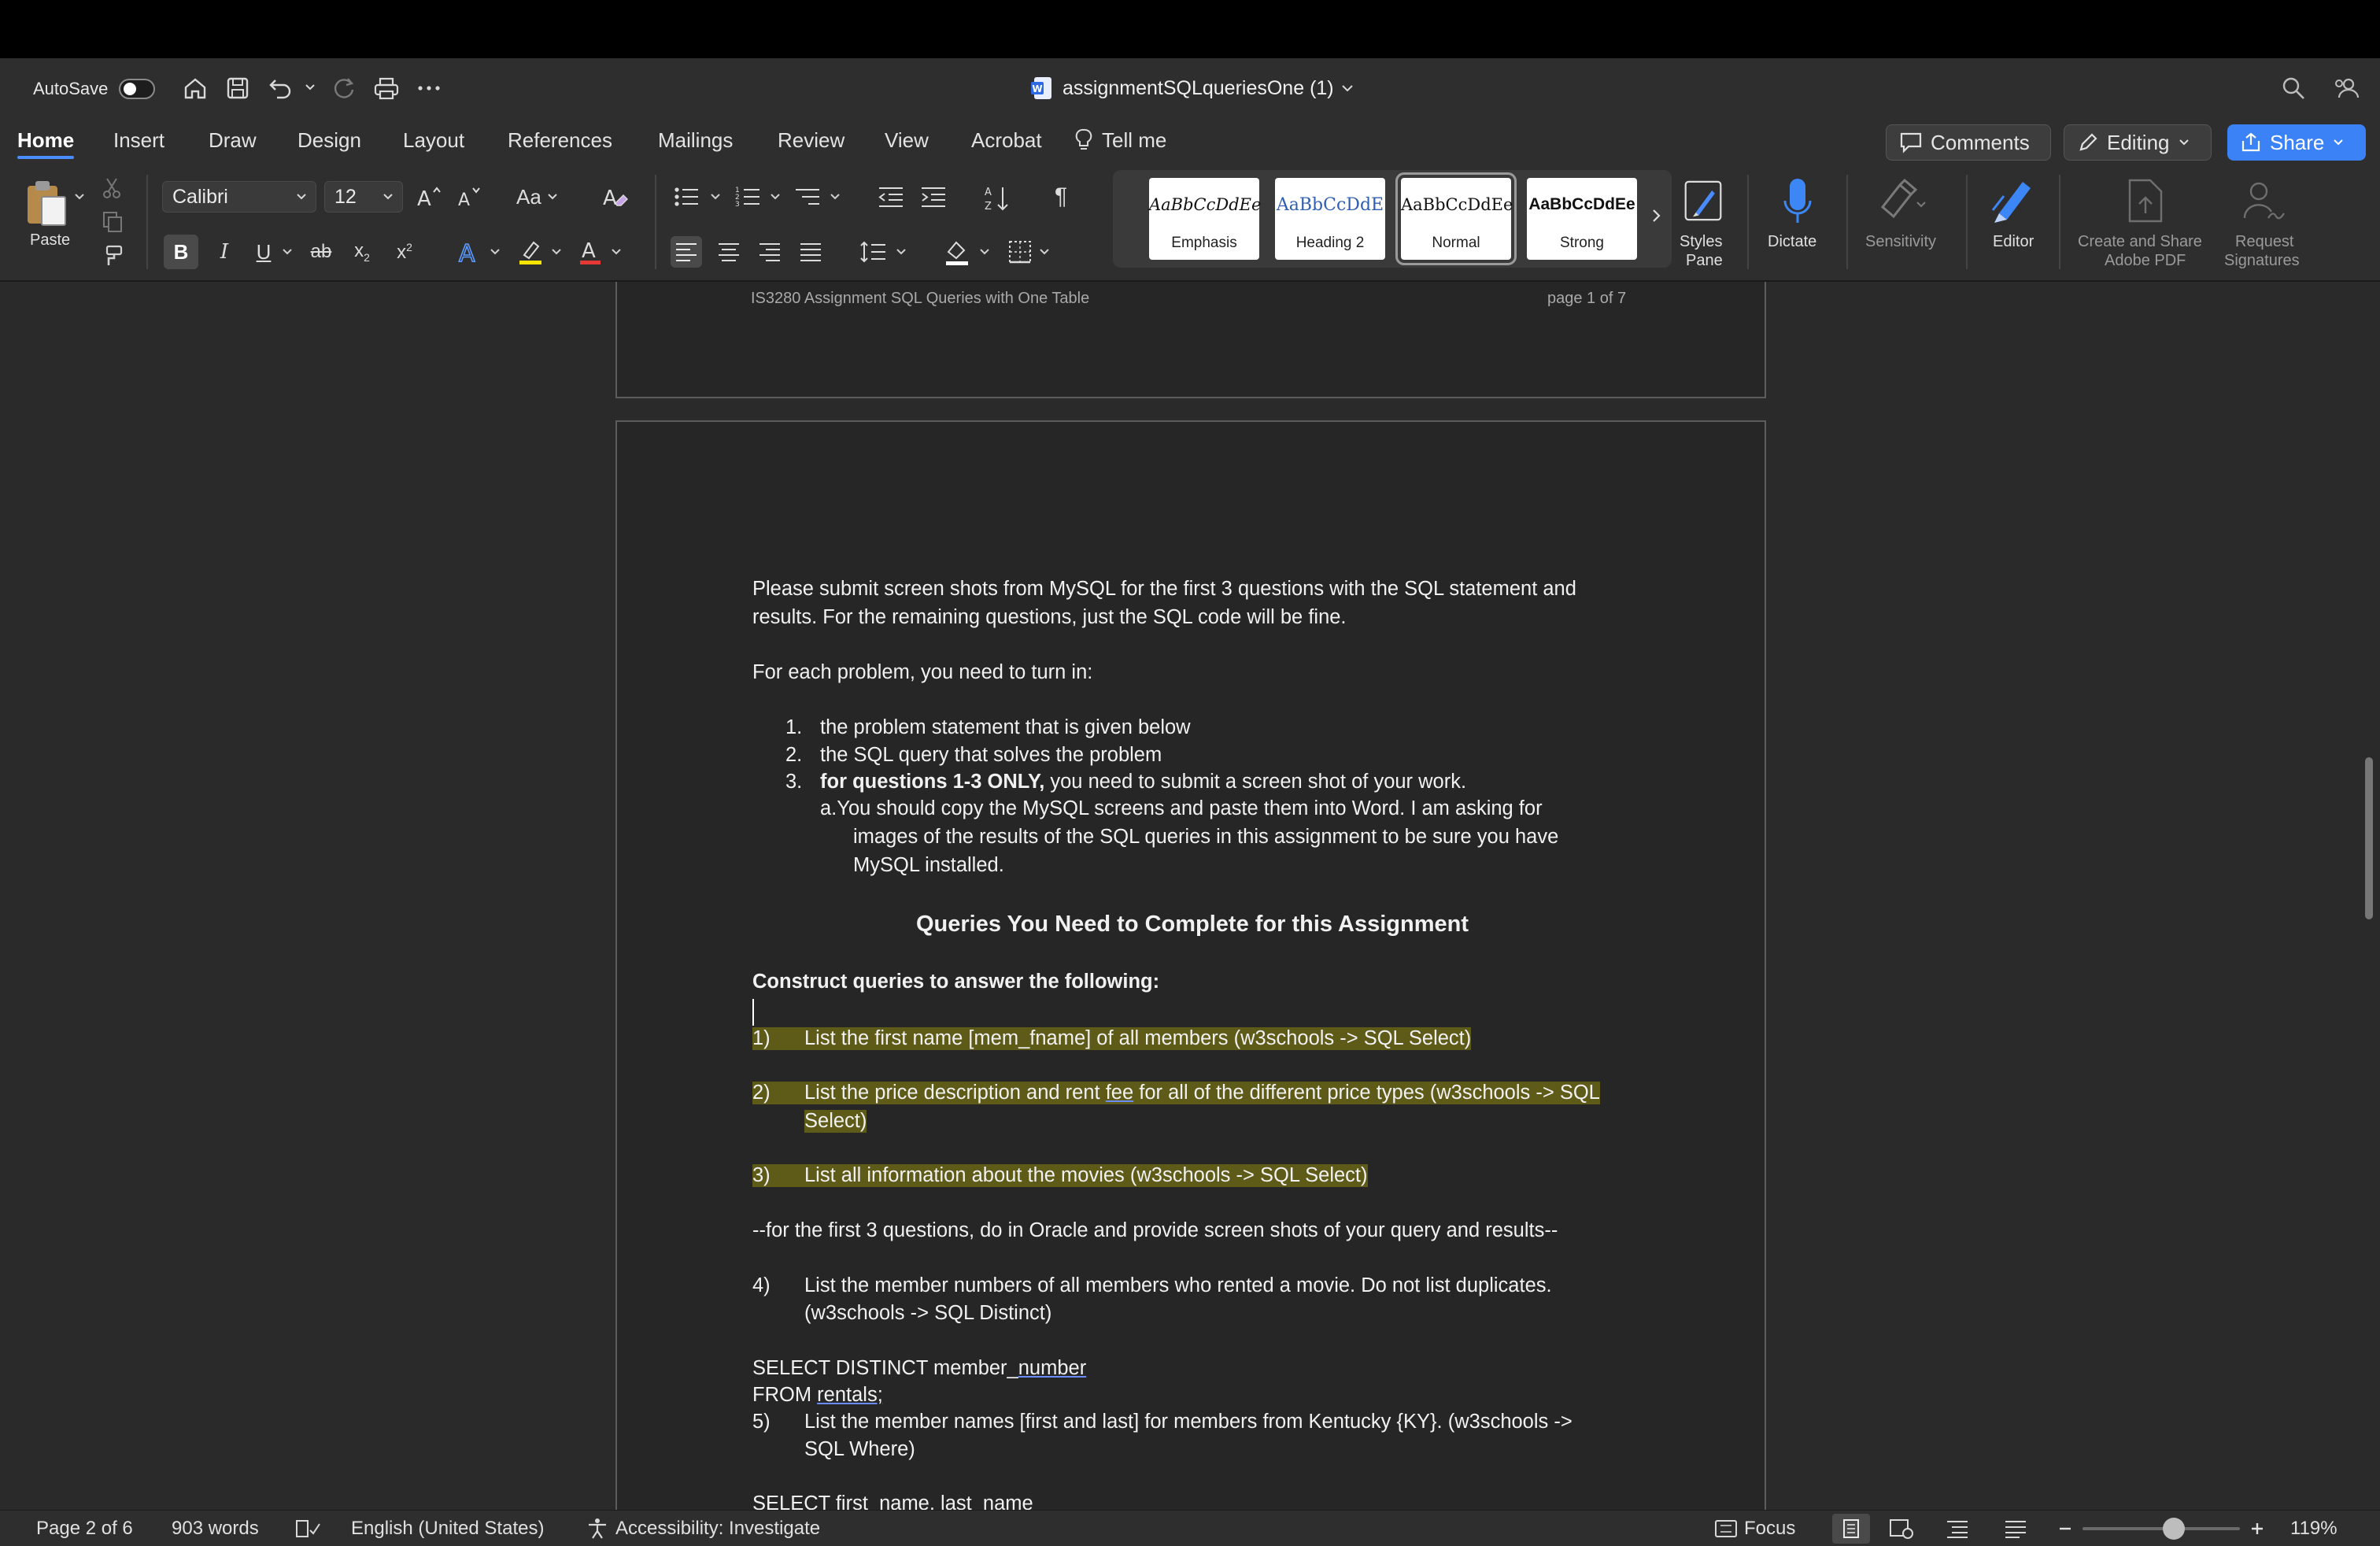 This screenshot has height=1546, width=2380. Describe the element at coordinates (873, 252) in the screenshot. I see `line-spacing-icon` at that location.